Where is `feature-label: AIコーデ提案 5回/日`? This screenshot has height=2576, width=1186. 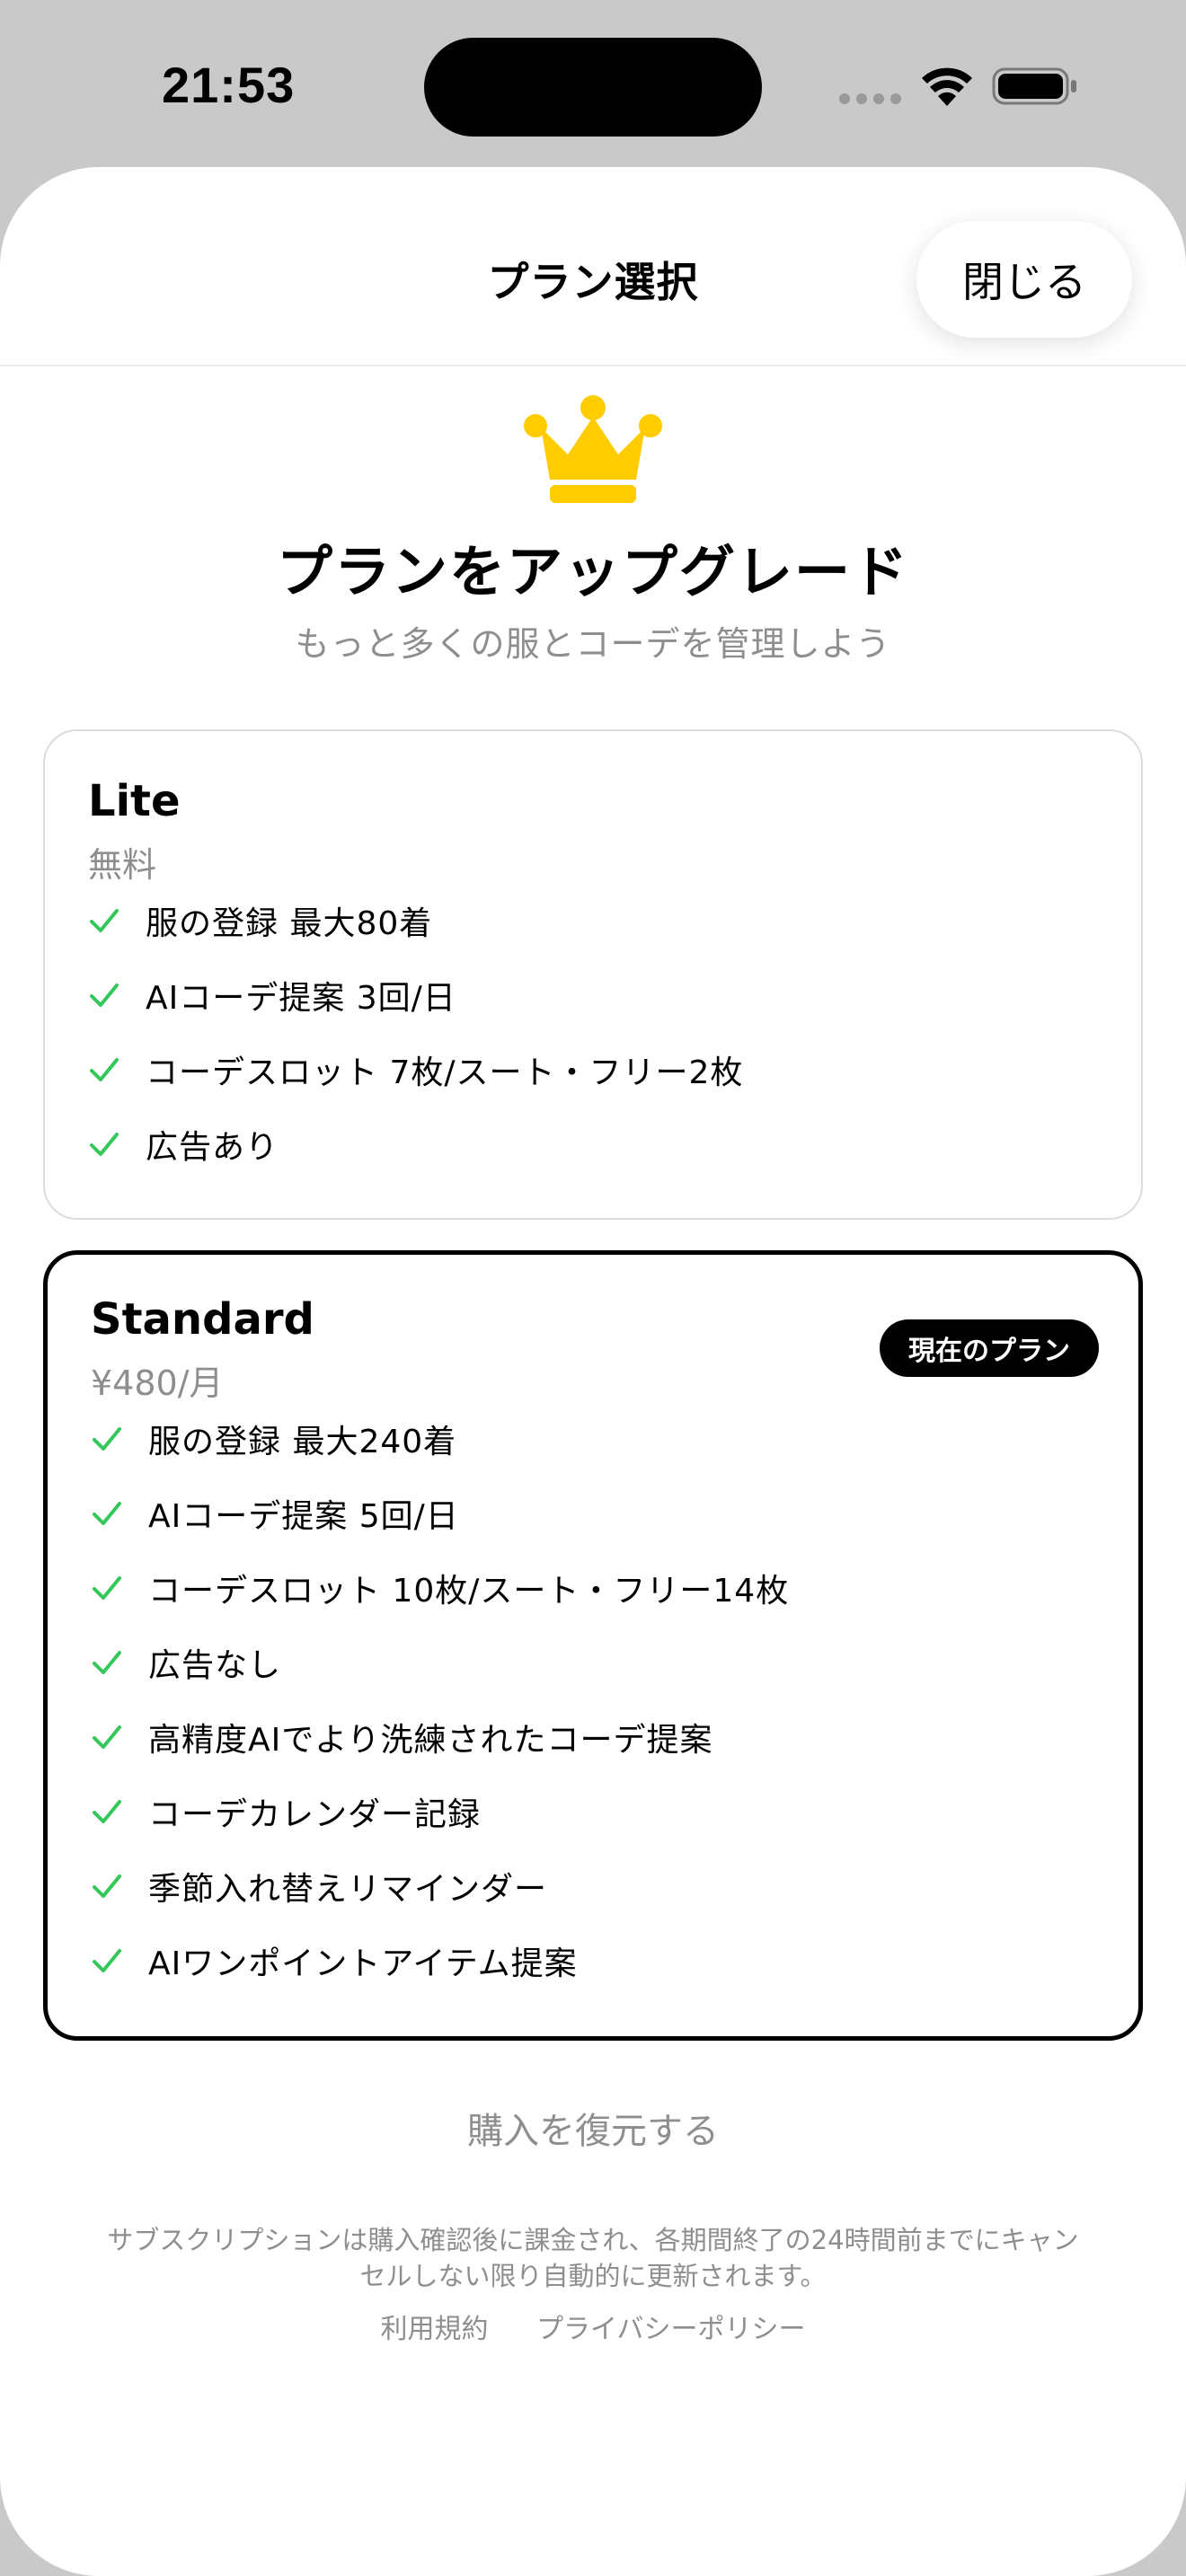 feature-label: AIコーデ提案 5回/日 is located at coordinates (303, 1516).